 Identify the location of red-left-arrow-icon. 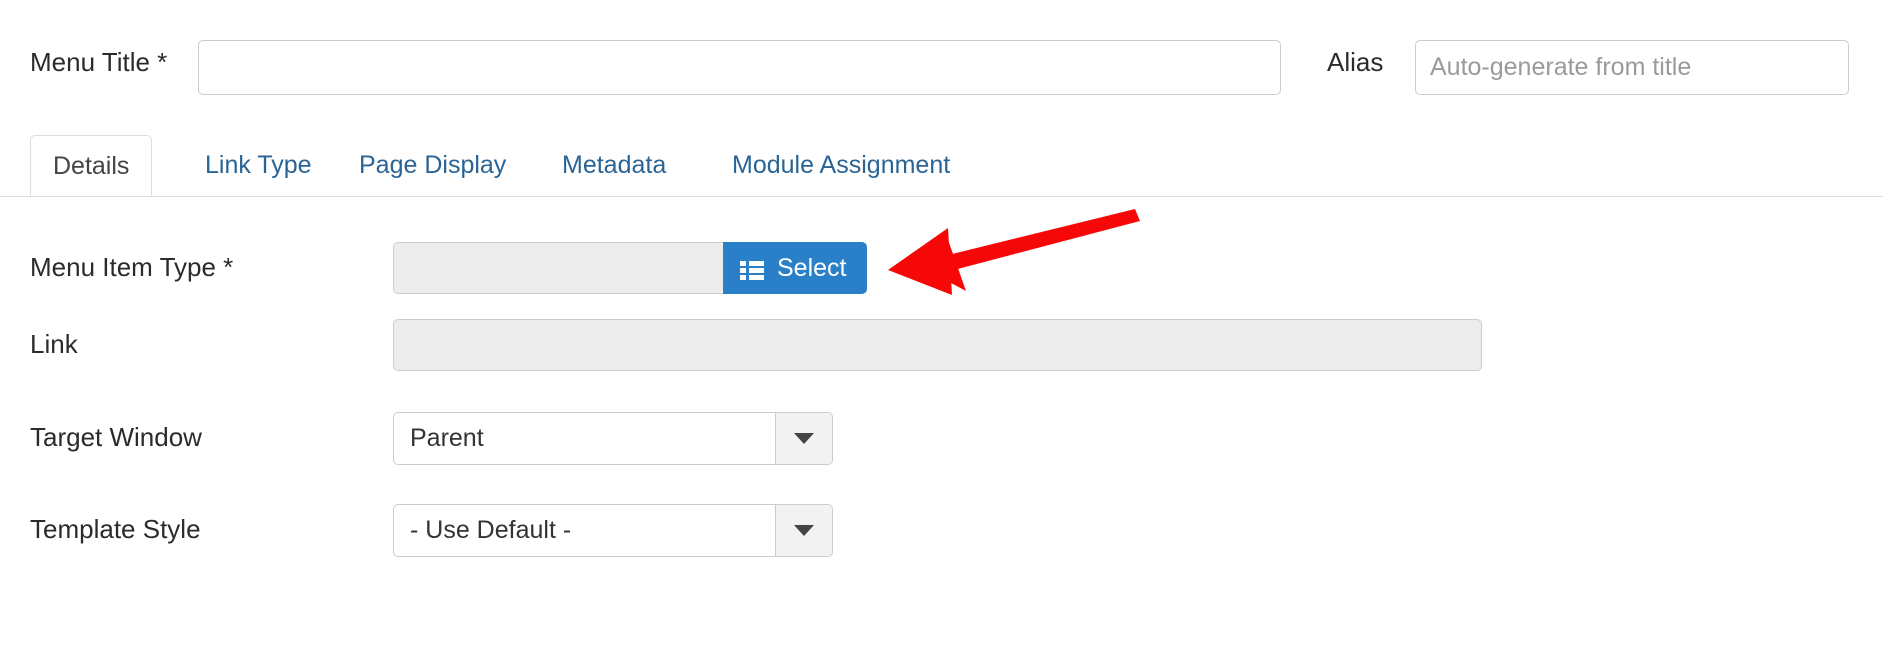
(1014, 252).